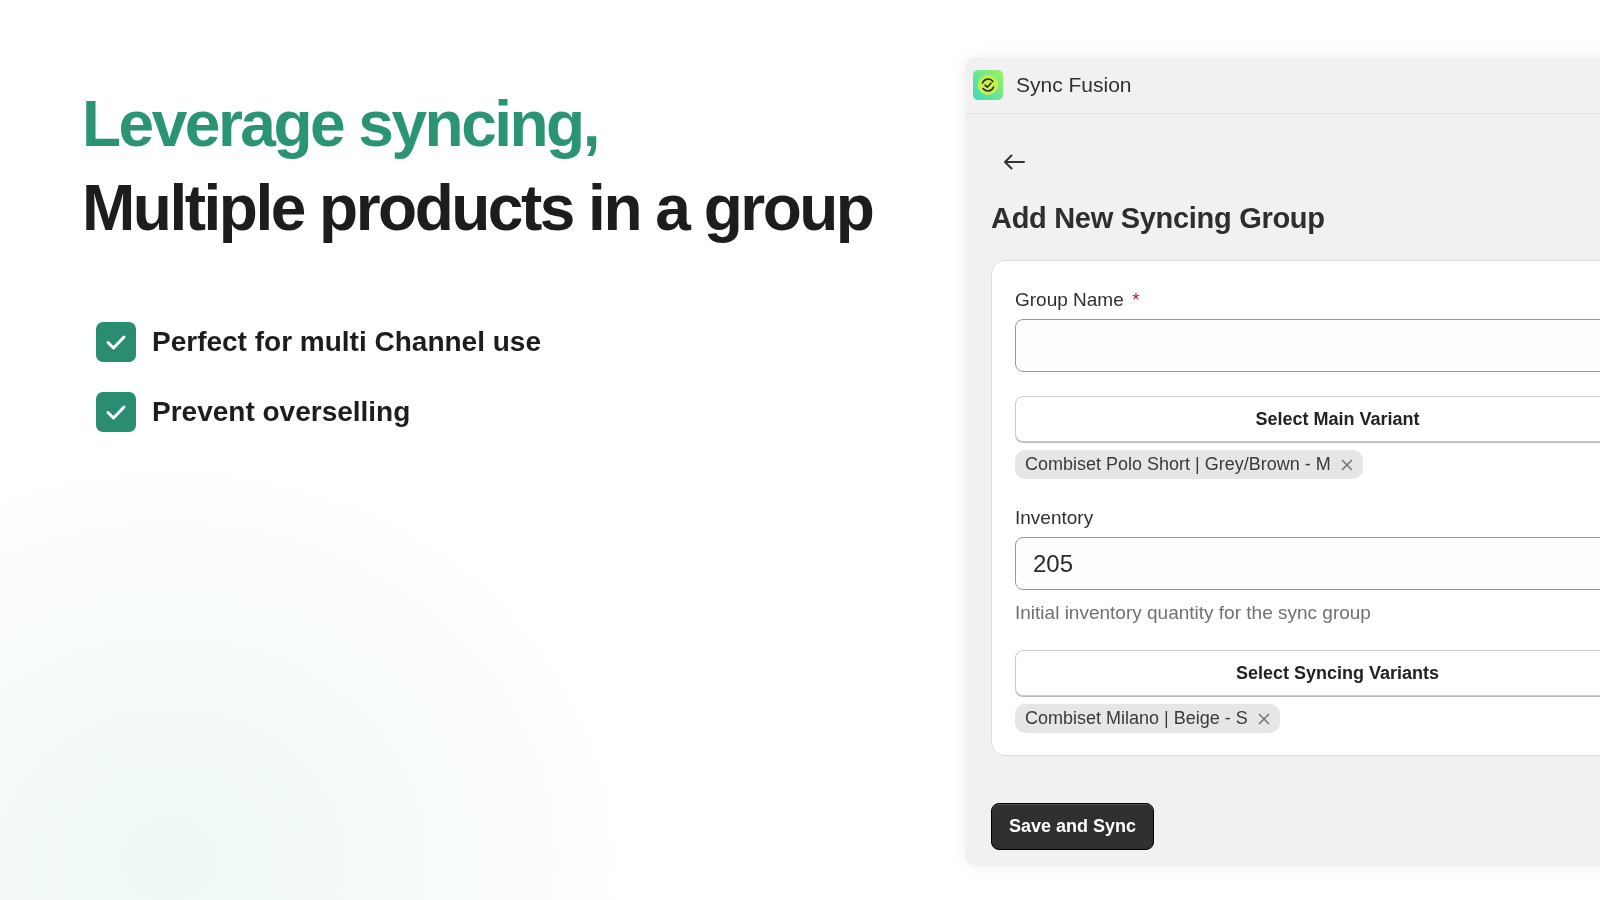 The image size is (1600, 900). What do you see at coordinates (1158, 218) in the screenshot?
I see `page-heading: Add New Syncing Group` at bounding box center [1158, 218].